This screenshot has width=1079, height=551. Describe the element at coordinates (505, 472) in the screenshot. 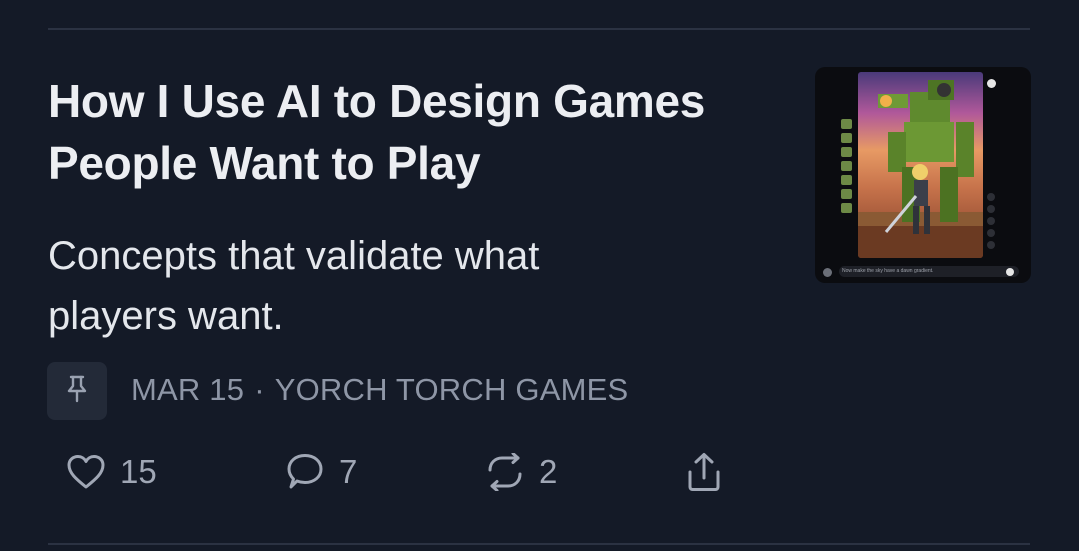

I see `restack-icon` at that location.